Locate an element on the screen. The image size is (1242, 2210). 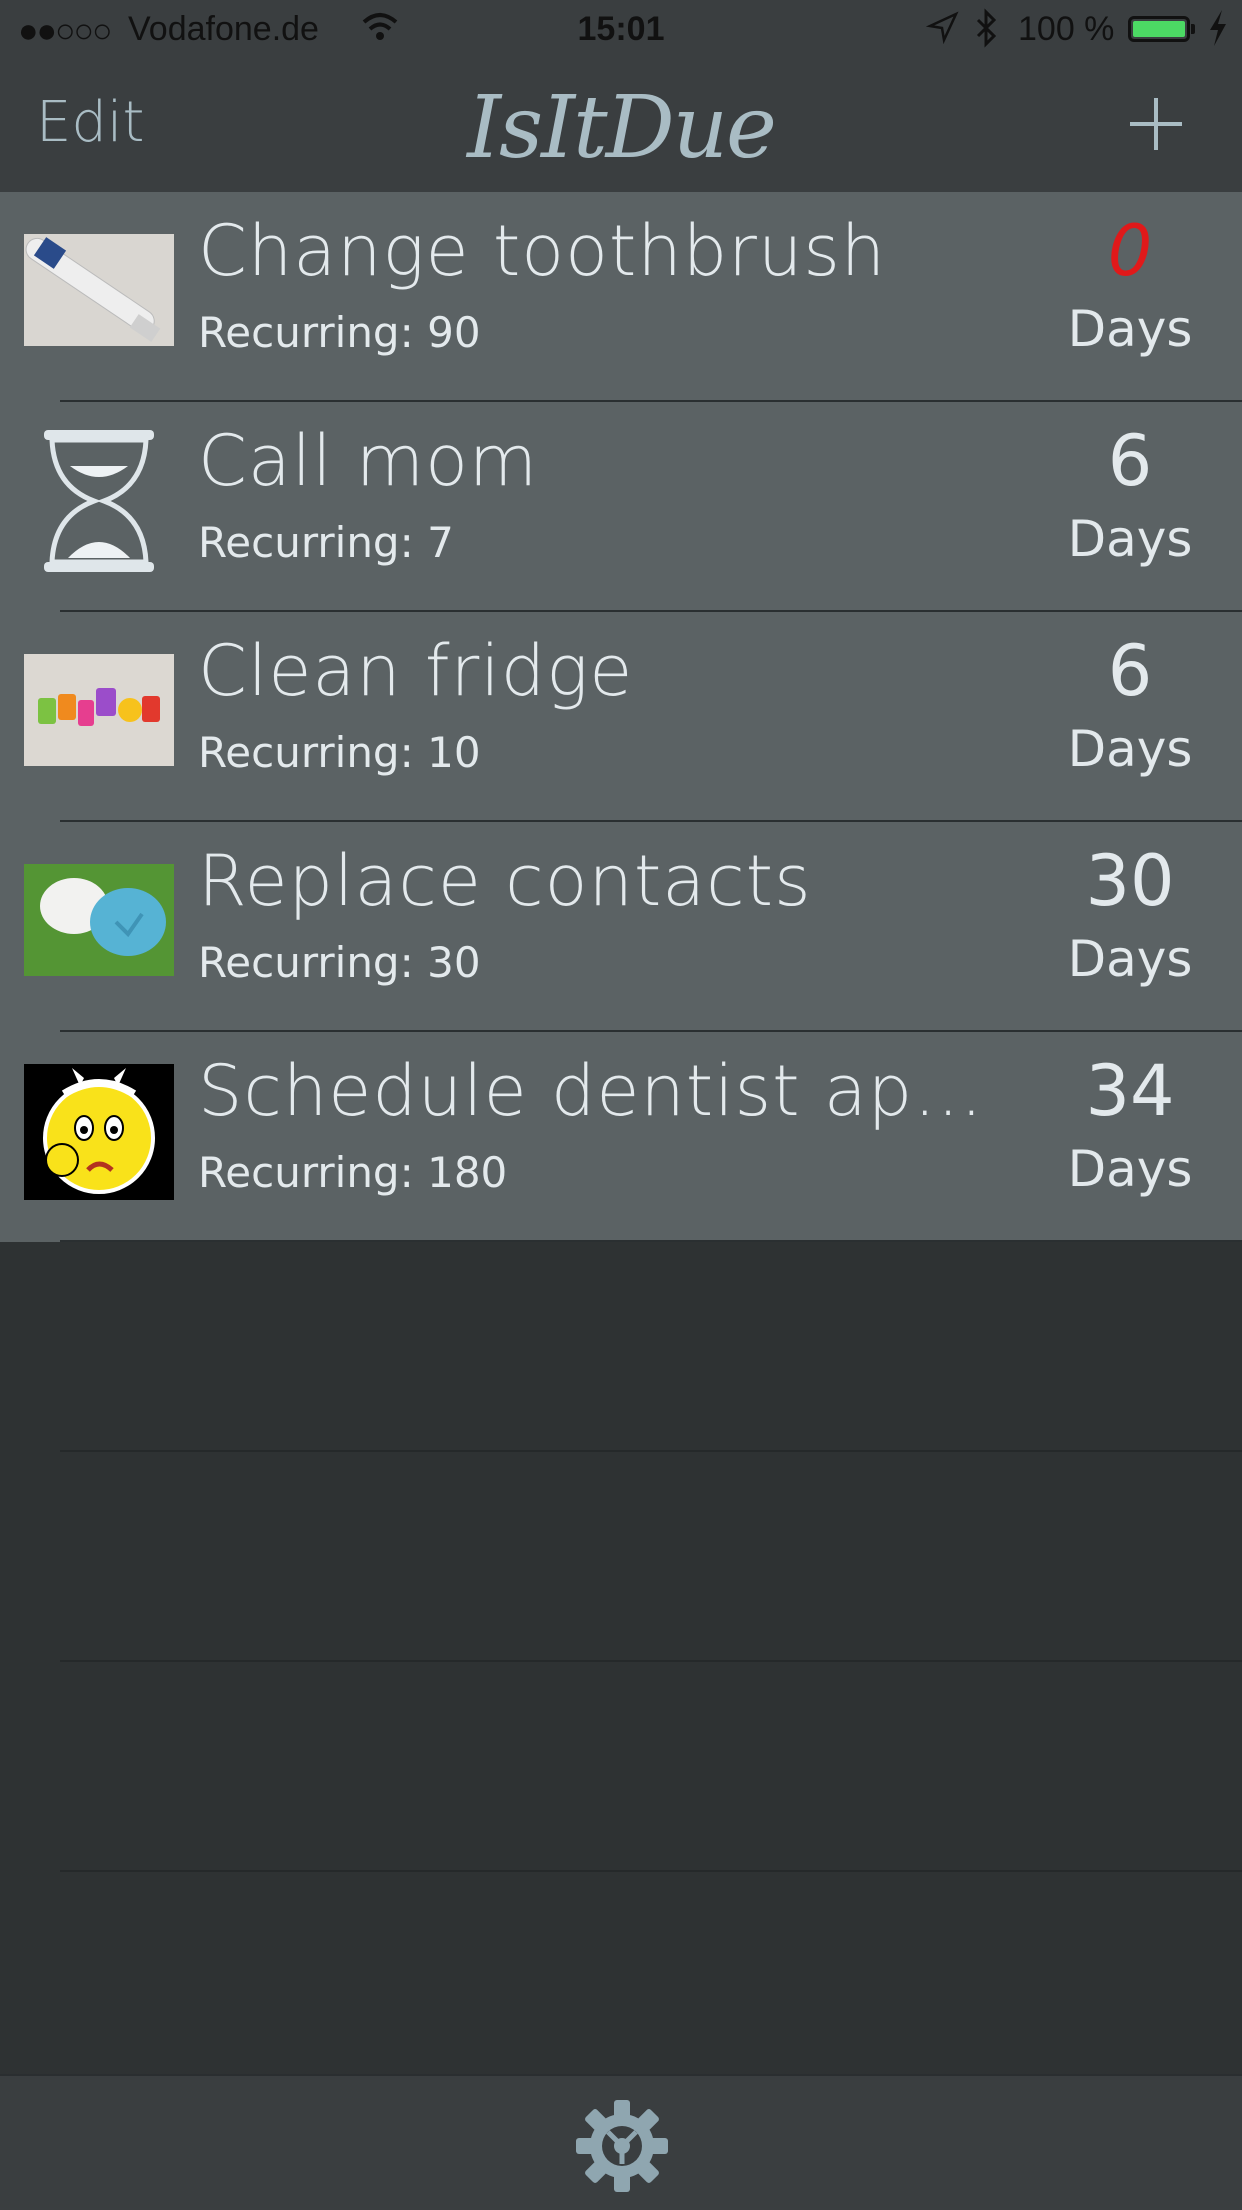
hourglass-icon is located at coordinates (99, 501).